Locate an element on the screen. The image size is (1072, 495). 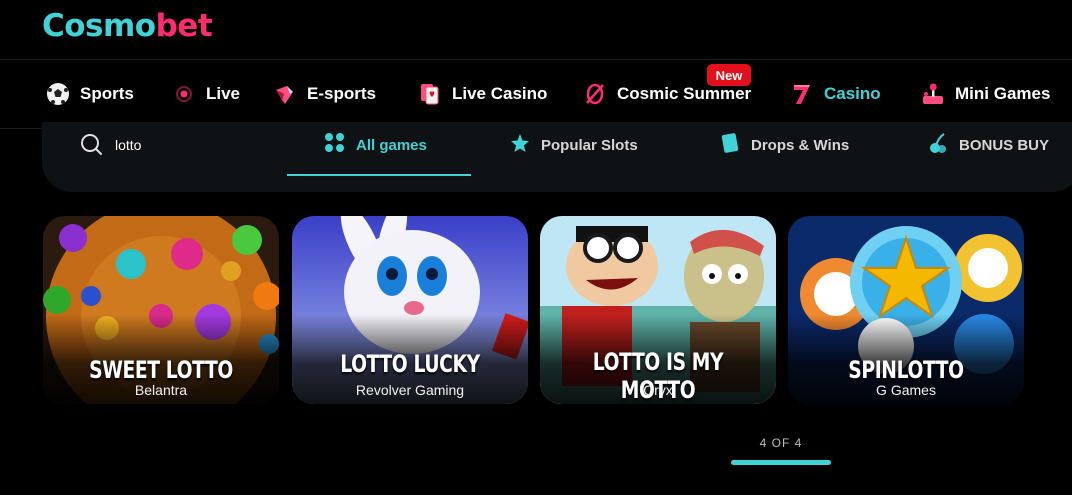
nav-label-casino: Casino is located at coordinates (852, 93).